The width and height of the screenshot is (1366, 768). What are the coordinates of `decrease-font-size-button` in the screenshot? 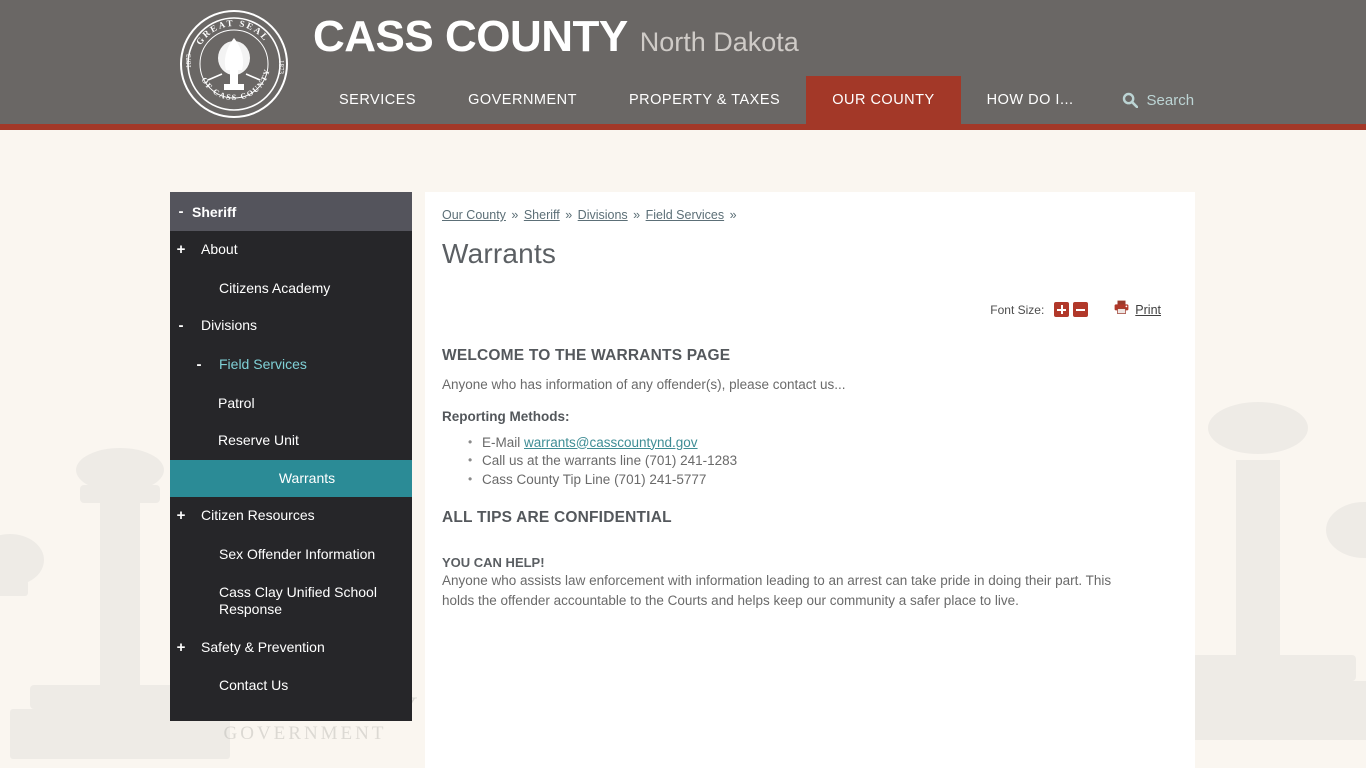 It's located at (1081, 309).